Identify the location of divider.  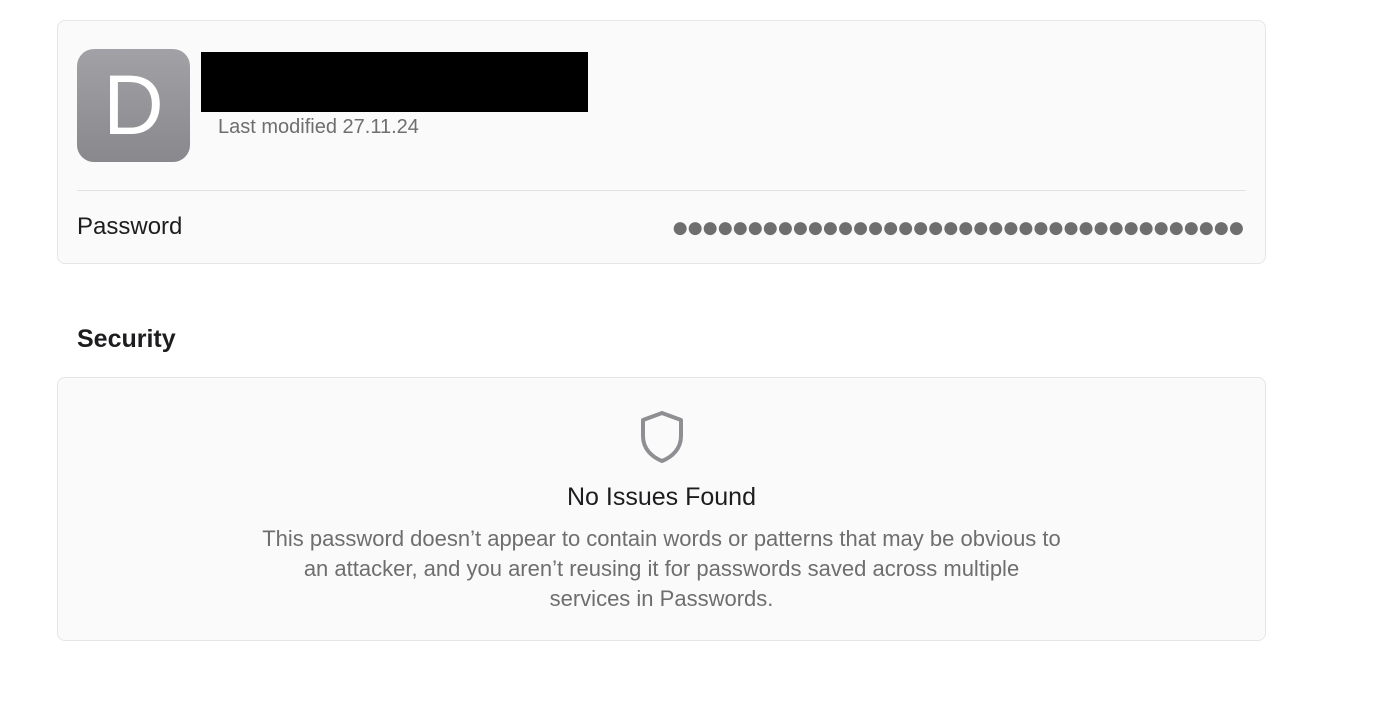
(661, 190).